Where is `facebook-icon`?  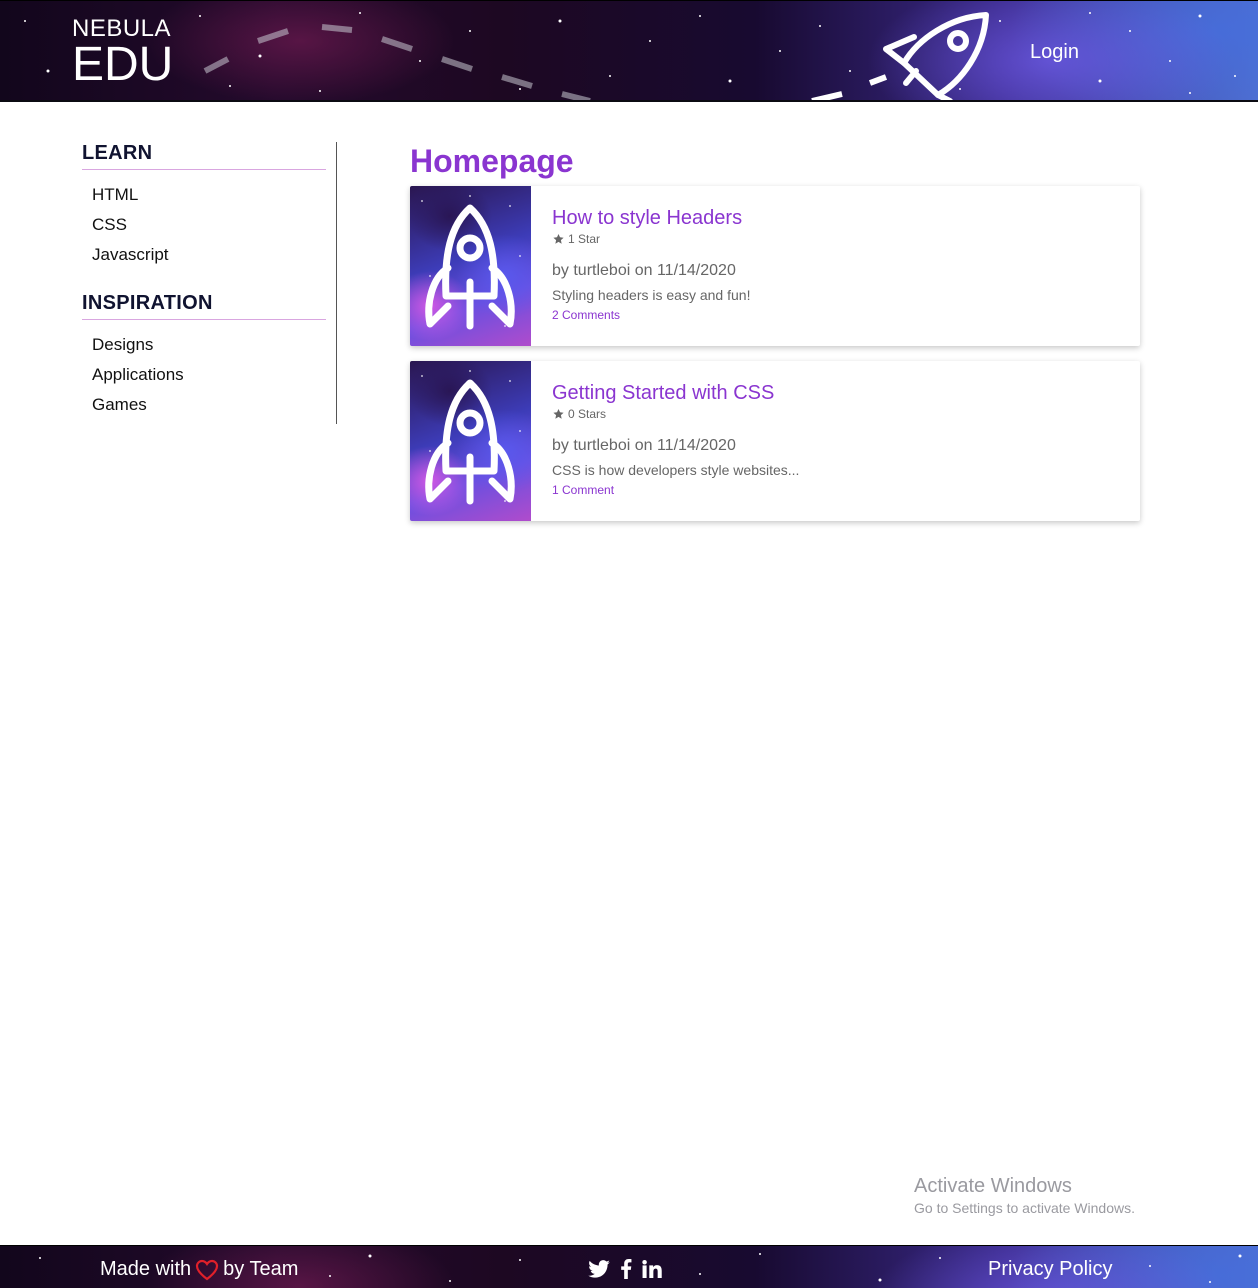 facebook-icon is located at coordinates (626, 1271).